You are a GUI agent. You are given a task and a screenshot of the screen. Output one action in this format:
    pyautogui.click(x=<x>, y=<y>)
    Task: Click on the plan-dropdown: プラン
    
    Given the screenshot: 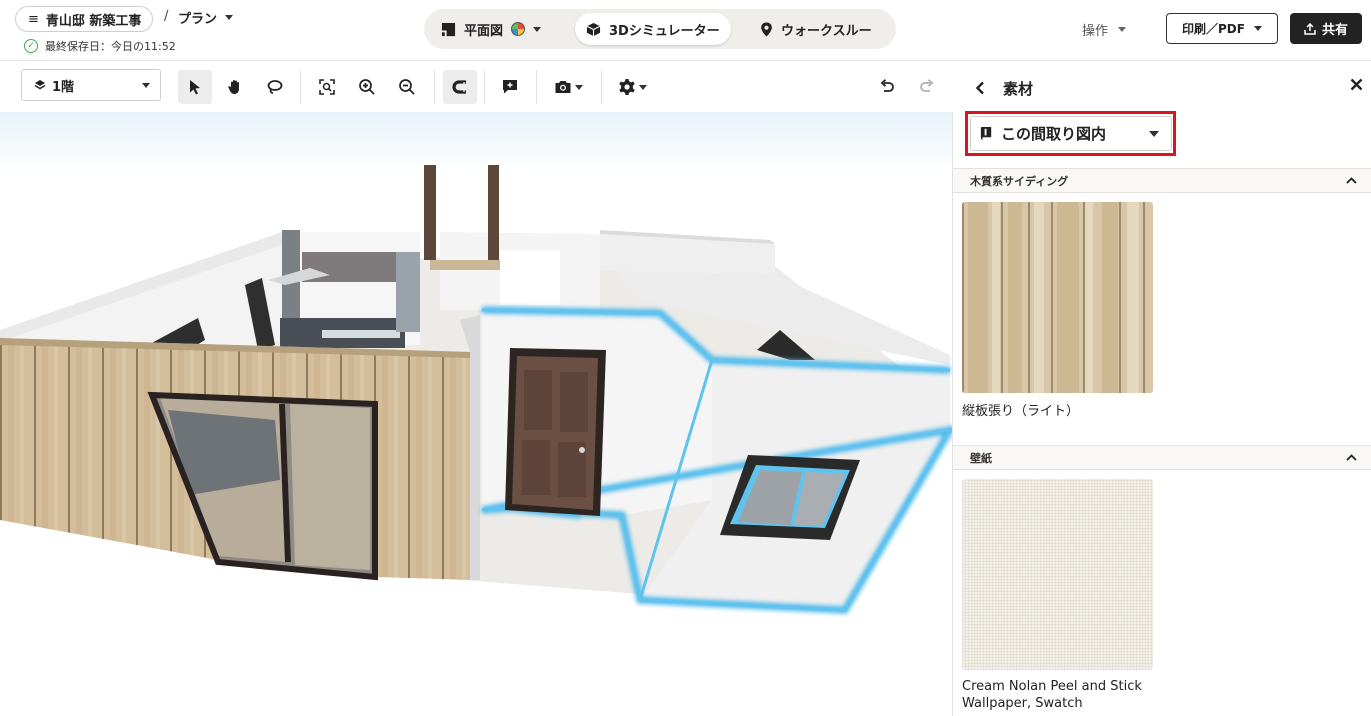 What is the action you would take?
    pyautogui.click(x=206, y=17)
    